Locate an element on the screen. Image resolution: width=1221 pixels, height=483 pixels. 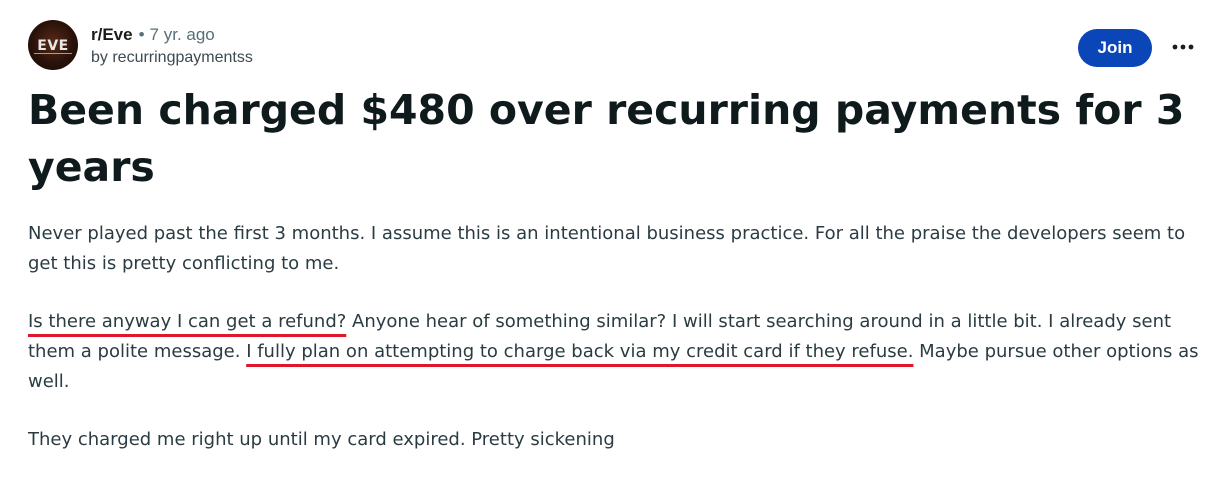
join-button: Join is located at coordinates (1115, 48).